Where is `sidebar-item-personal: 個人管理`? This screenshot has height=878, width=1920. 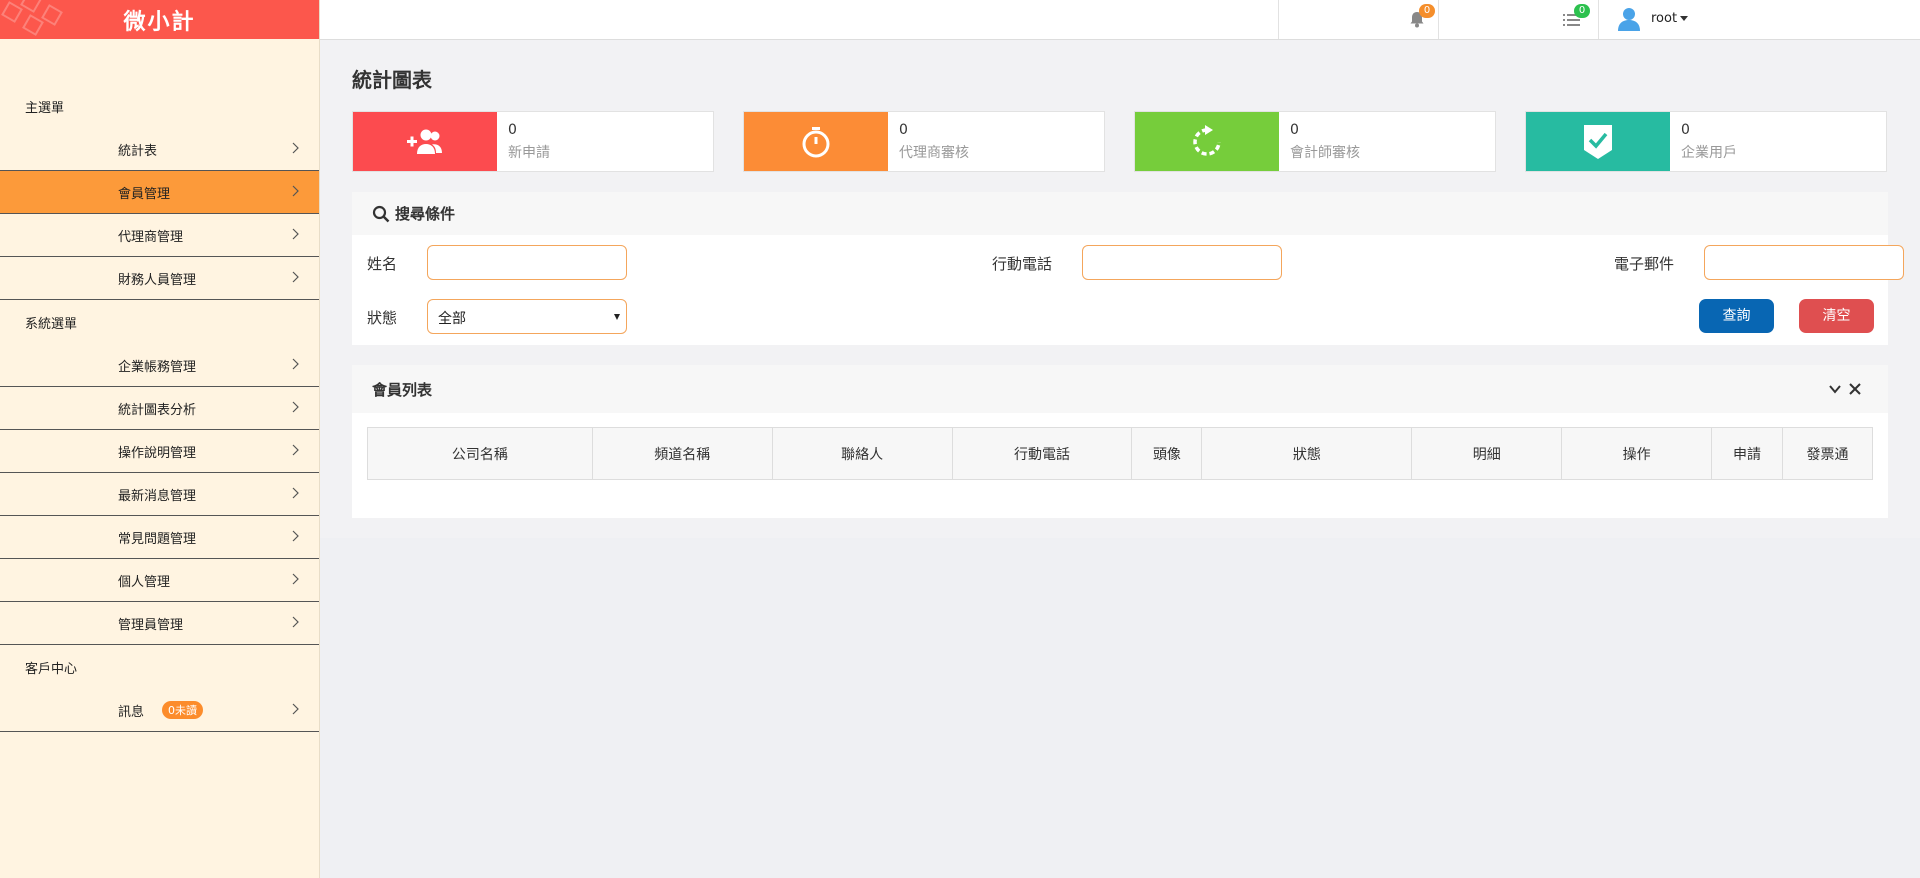
sidebar-item-personal: 個人管理 is located at coordinates (159, 580).